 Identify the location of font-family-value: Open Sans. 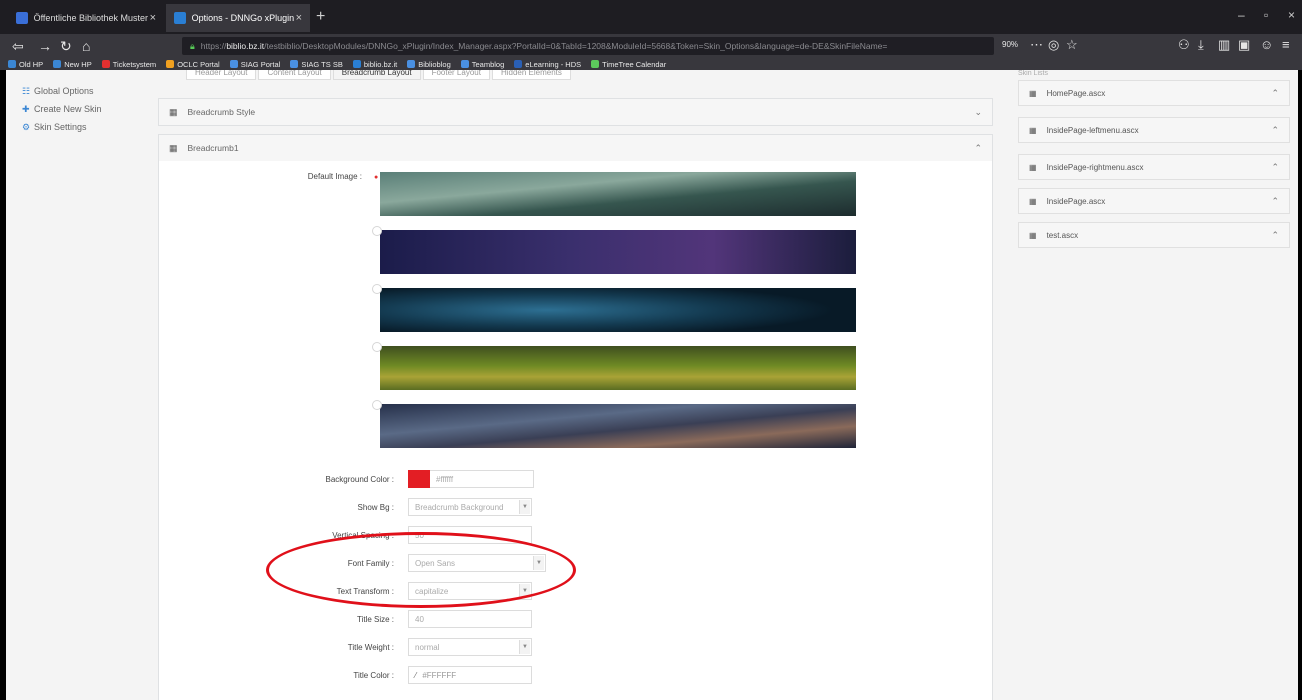
(435, 563).